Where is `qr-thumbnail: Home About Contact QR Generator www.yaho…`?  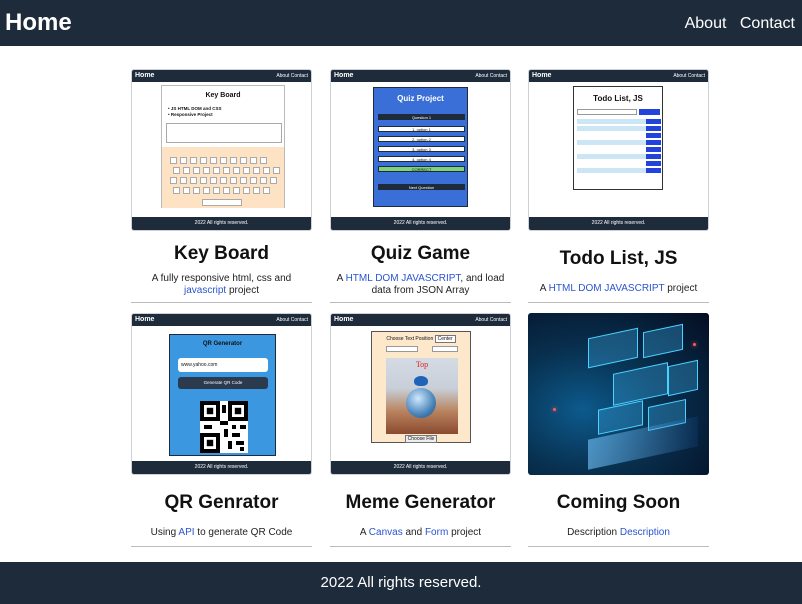
qr-thumbnail: Home About Contact QR Generator www.yaho… is located at coordinates (221, 394).